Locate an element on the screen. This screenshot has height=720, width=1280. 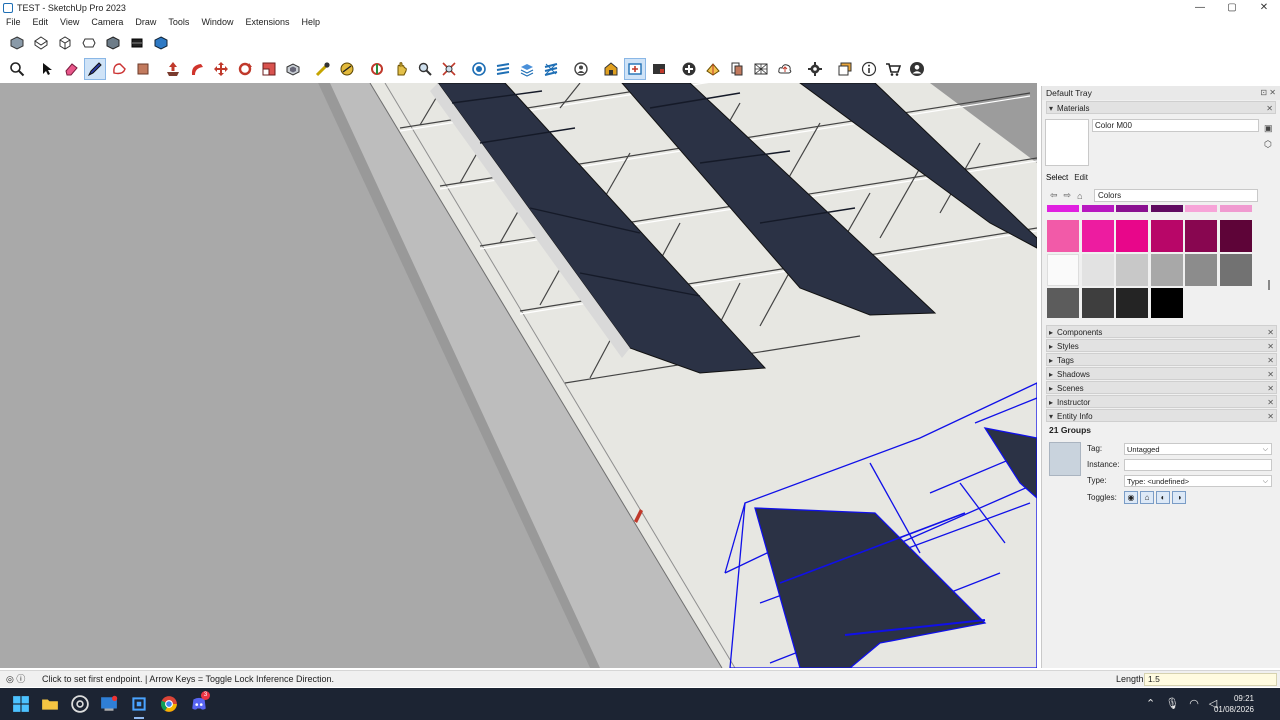
iso-view-icon is located at coordinates (17, 43).